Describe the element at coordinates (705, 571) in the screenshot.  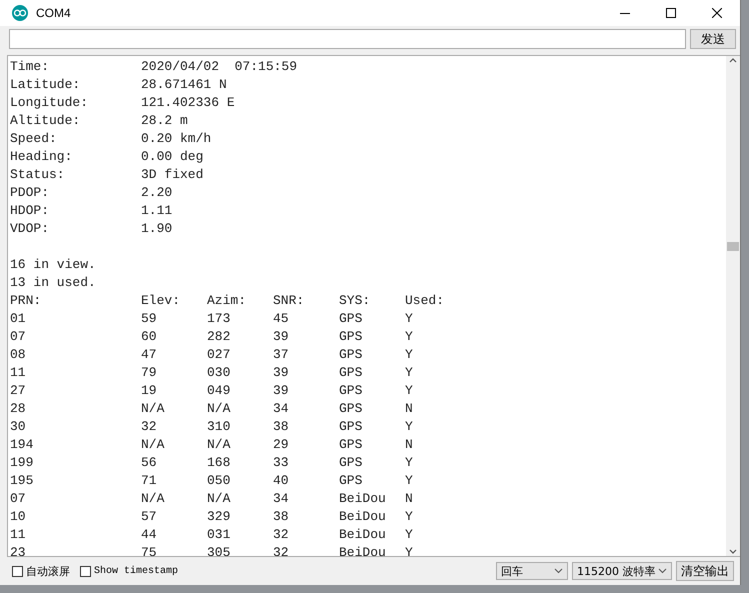
I see `clear-output-button: 清空输出` at that location.